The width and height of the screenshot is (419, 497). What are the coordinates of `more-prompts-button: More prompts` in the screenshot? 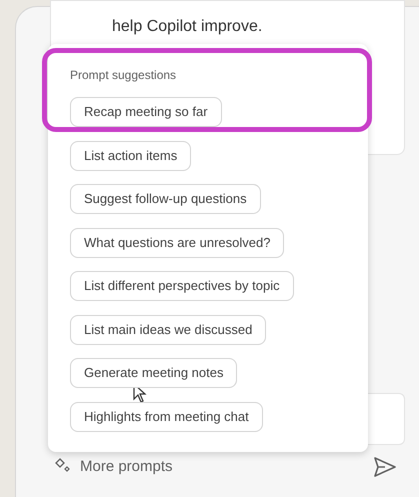 It's located at (126, 467).